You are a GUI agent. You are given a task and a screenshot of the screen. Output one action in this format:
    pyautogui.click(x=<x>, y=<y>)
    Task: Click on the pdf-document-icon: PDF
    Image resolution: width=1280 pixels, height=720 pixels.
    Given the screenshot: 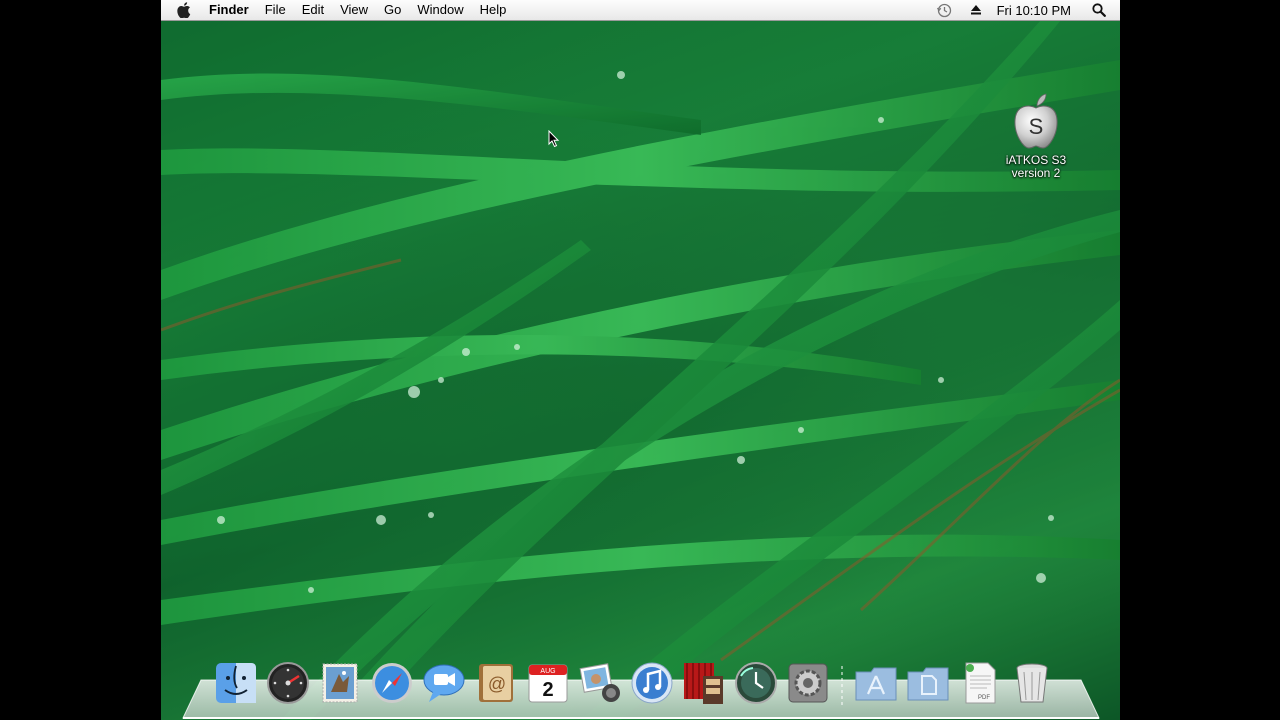 What is the action you would take?
    pyautogui.click(x=980, y=683)
    